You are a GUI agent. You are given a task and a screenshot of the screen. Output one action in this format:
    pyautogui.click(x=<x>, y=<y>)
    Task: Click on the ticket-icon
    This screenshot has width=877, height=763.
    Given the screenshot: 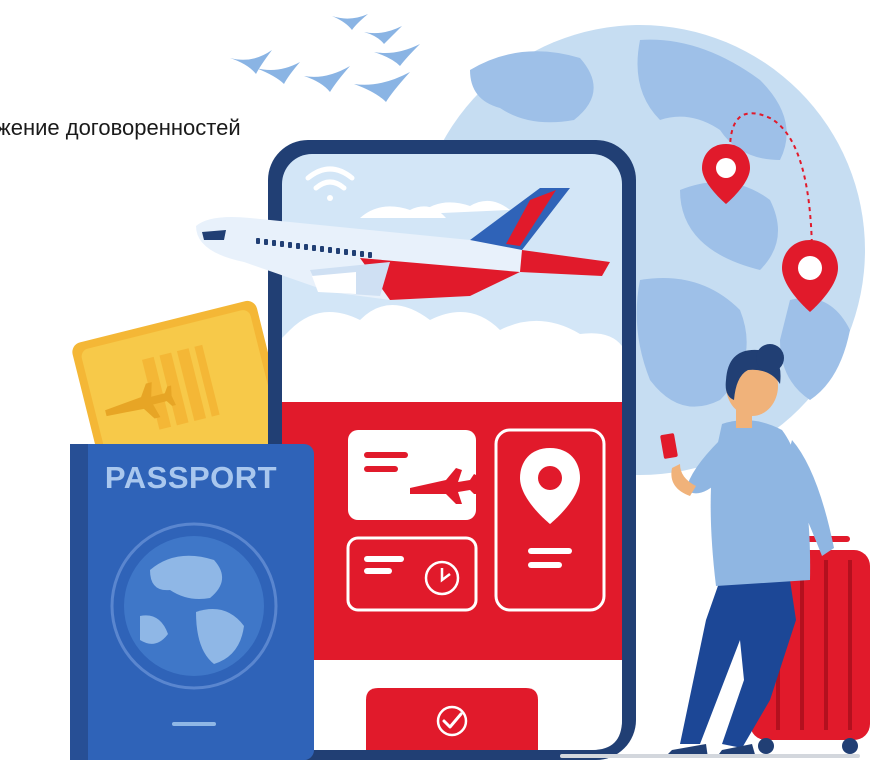 What is the action you would take?
    pyautogui.click(x=413, y=475)
    